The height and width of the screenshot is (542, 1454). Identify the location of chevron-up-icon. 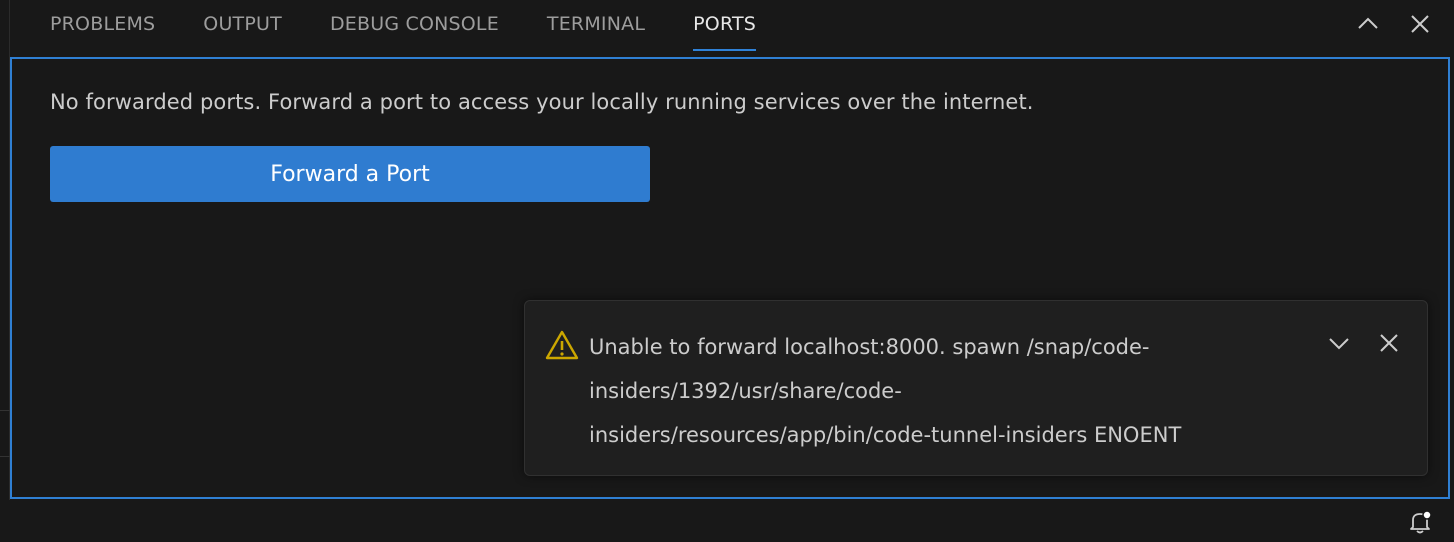
(1368, 23).